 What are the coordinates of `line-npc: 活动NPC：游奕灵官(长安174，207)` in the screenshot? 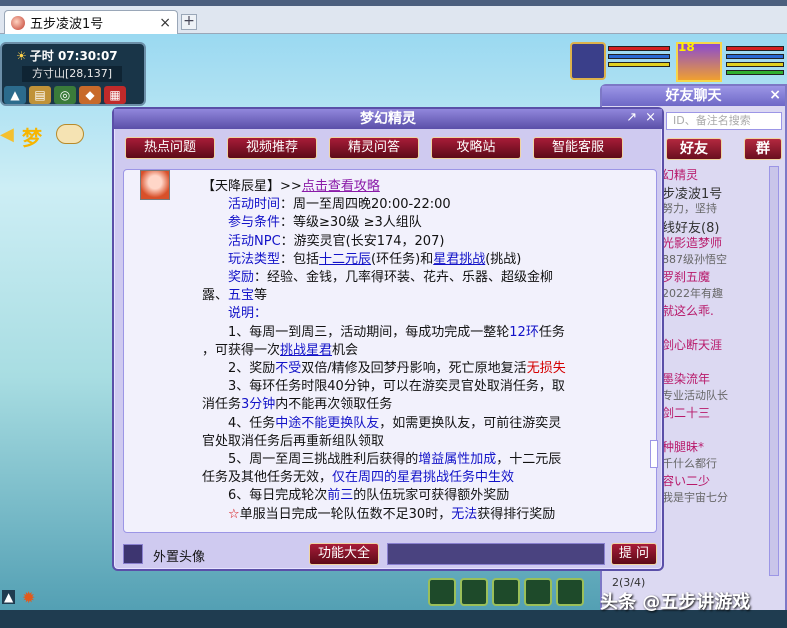 It's located at (407, 242).